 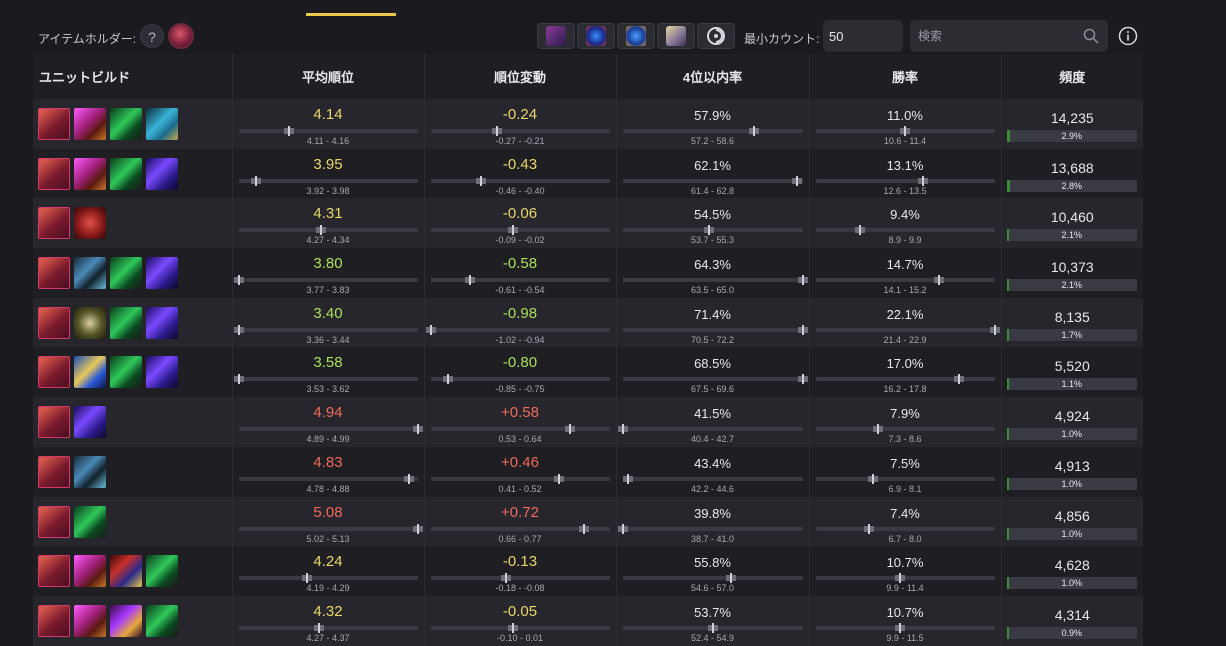 I want to click on item-purple-flame-staff-icon, so click(x=126, y=620).